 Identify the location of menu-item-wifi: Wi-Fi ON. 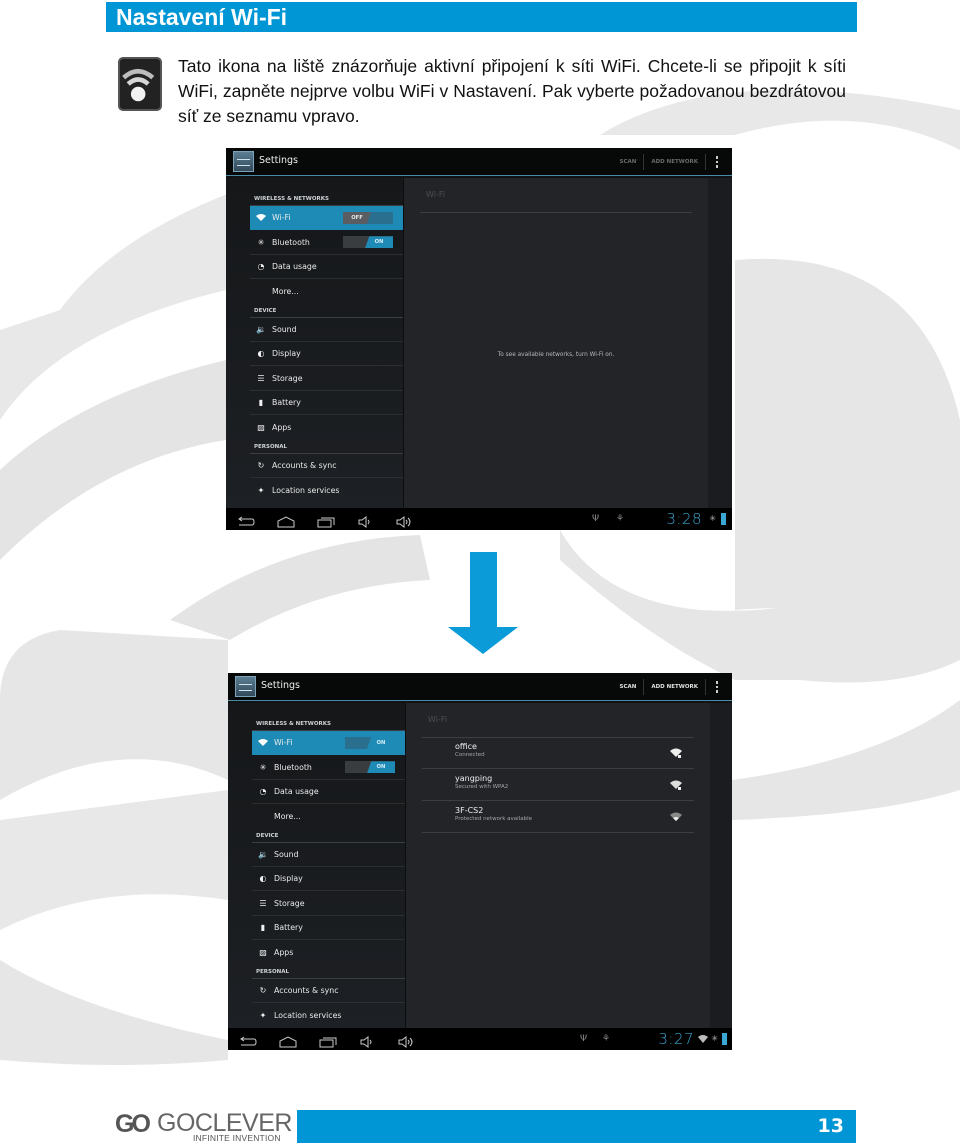
(328, 743).